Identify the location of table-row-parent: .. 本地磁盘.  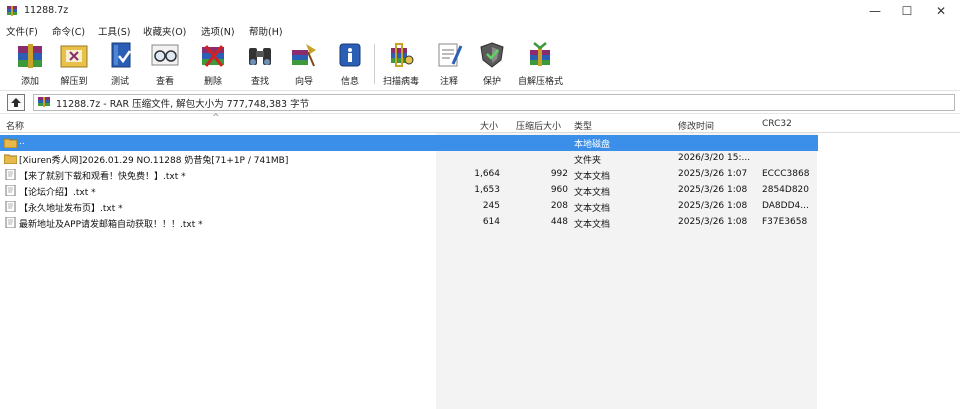
(409, 143).